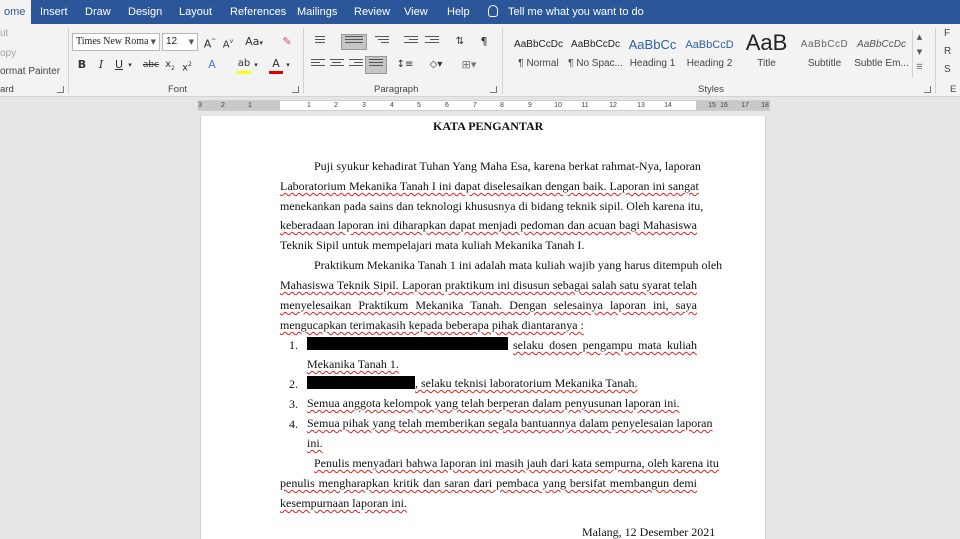 This screenshot has width=960, height=539. Describe the element at coordinates (112, 41) in the screenshot. I see `font-name-value: Times New Roma` at that location.